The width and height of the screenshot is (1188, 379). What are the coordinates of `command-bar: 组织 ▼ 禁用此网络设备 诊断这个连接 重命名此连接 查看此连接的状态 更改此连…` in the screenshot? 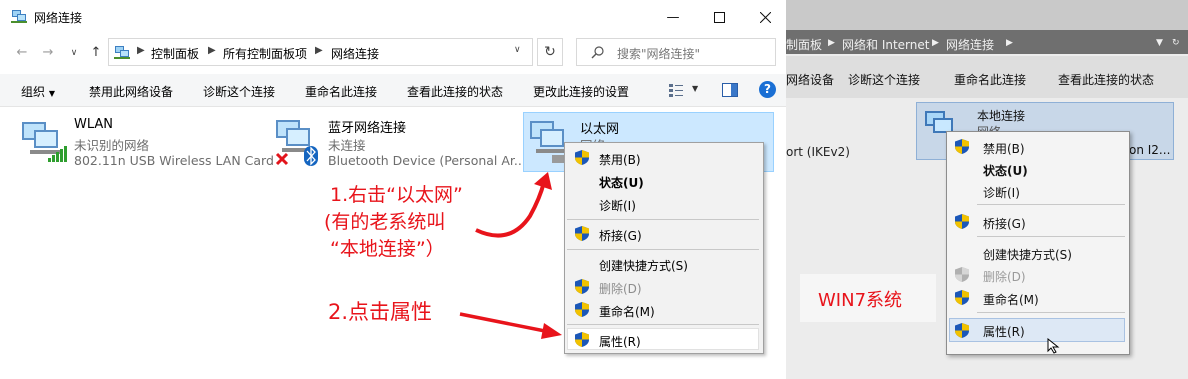 It's located at (393, 90).